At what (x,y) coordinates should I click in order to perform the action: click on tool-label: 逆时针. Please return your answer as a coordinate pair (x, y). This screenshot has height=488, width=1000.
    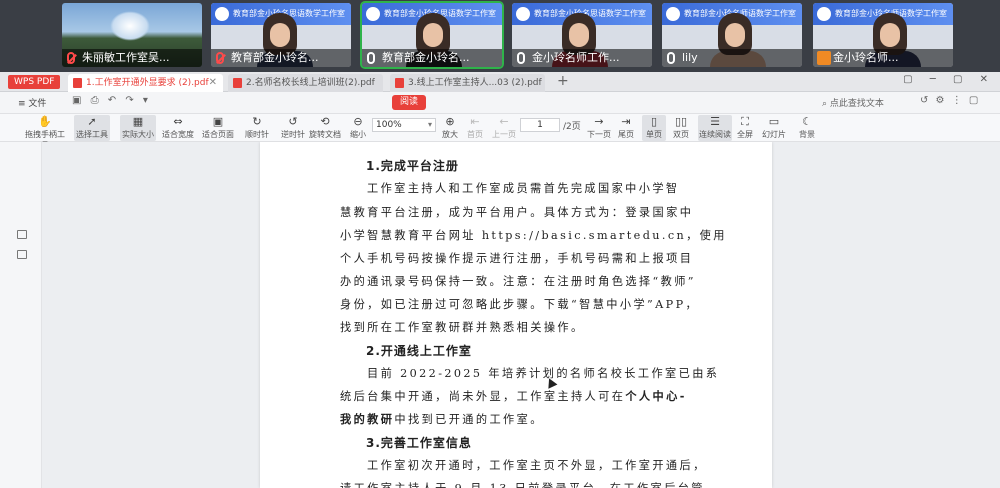
    Looking at the image, I should click on (293, 134).